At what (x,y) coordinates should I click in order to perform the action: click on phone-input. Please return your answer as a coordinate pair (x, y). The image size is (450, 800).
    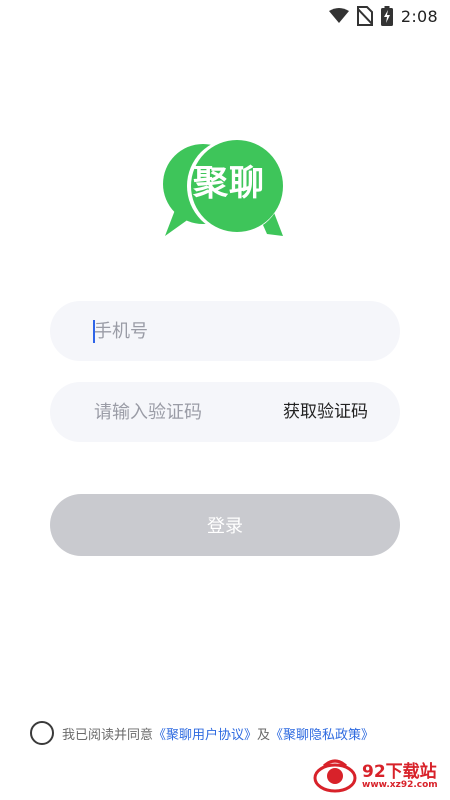
    Looking at the image, I should click on (225, 331).